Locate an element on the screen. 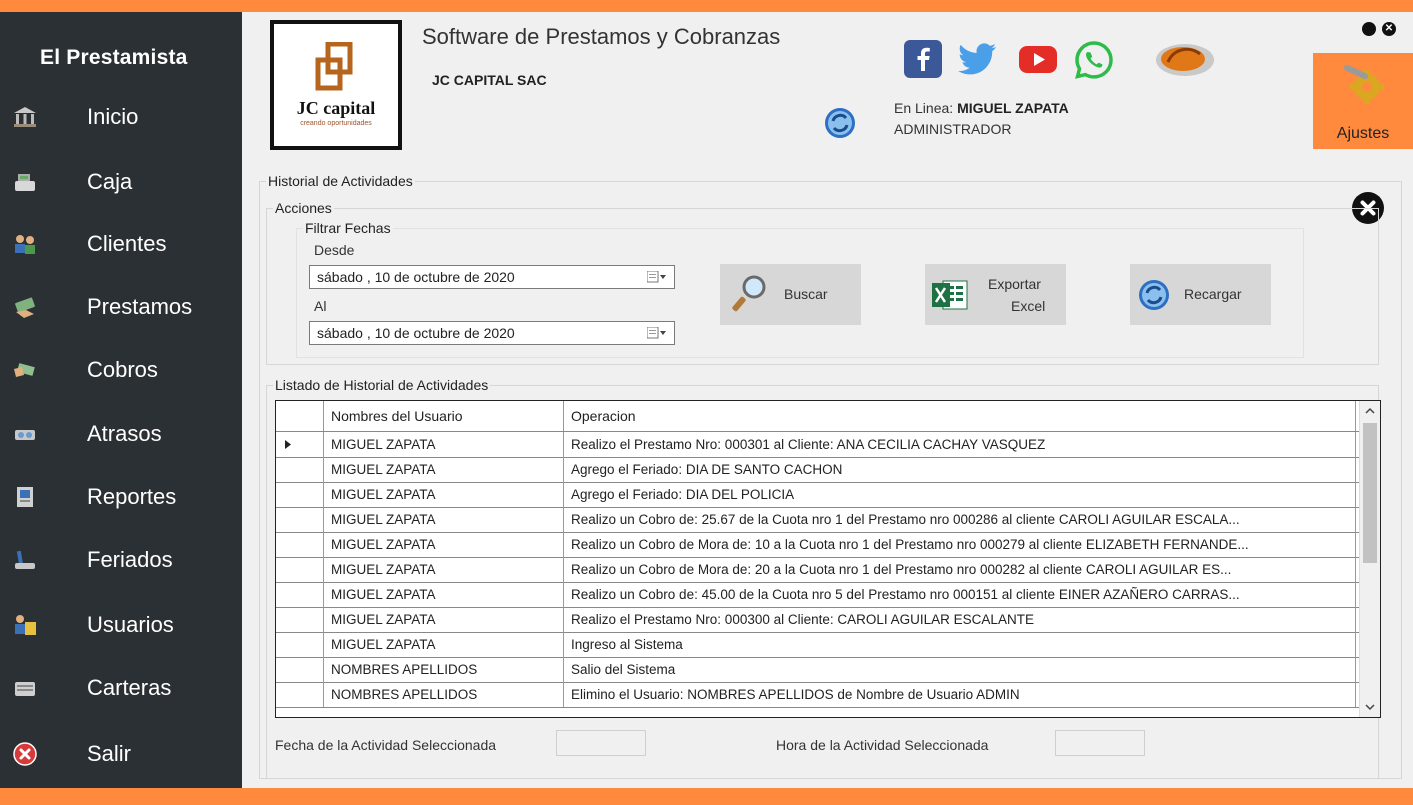 The width and height of the screenshot is (1413, 805). clients-icon is located at coordinates (25, 244).